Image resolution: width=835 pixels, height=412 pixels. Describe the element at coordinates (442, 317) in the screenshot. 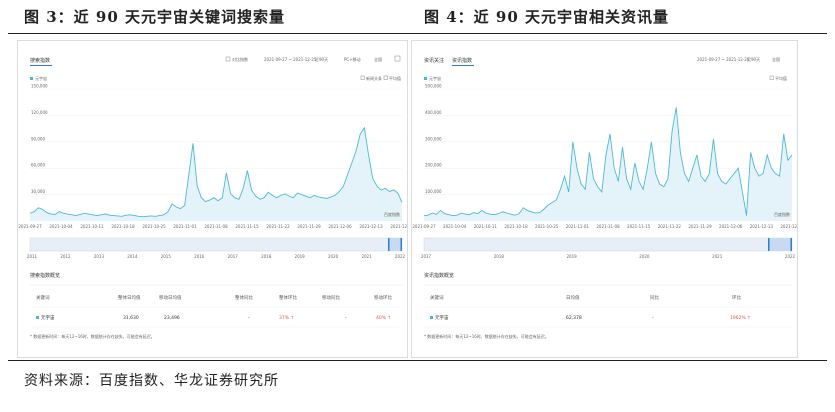

I see `summary-keyword: 元宇宙` at that location.